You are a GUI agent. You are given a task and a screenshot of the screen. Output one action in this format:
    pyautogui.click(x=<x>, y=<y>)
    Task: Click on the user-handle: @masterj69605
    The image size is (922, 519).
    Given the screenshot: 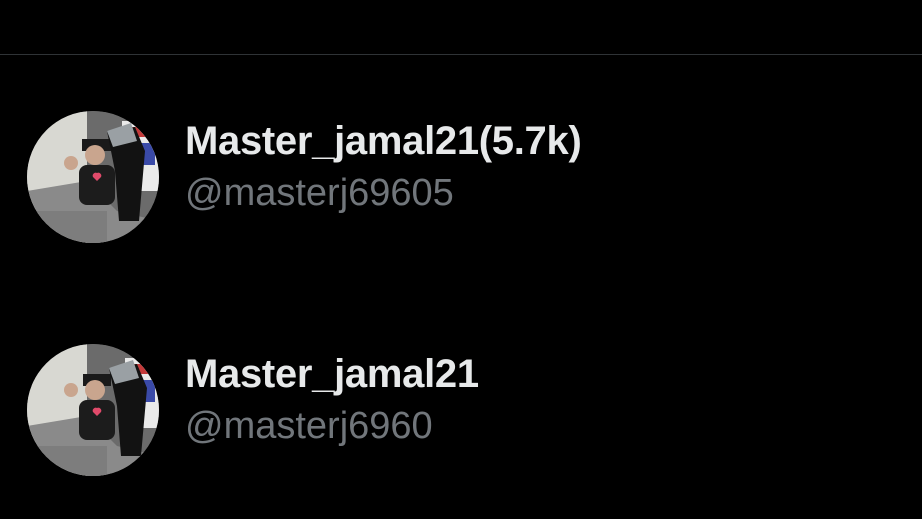 What is the action you would take?
    pyautogui.click(x=319, y=193)
    